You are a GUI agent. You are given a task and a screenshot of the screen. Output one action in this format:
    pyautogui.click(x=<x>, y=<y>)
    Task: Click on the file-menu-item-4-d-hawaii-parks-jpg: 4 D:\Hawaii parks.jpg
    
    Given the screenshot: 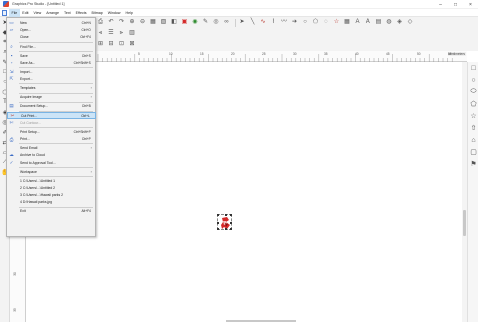 What is the action you would take?
    pyautogui.click(x=51, y=202)
    